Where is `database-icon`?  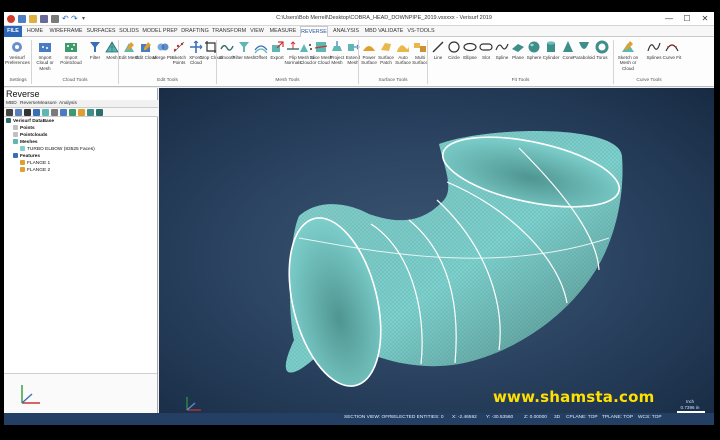 database-icon is located at coordinates (8, 120).